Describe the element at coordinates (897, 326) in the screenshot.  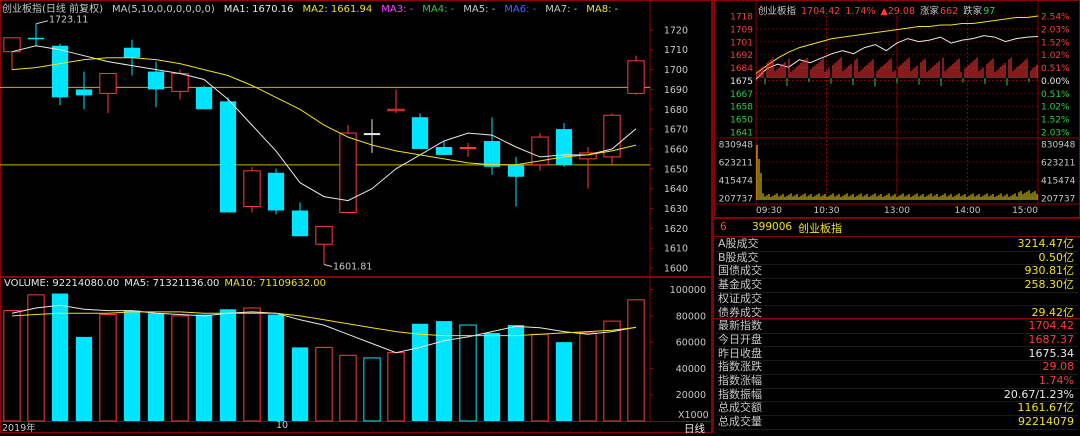
I see `info-row: 最新指数 1704.42` at that location.